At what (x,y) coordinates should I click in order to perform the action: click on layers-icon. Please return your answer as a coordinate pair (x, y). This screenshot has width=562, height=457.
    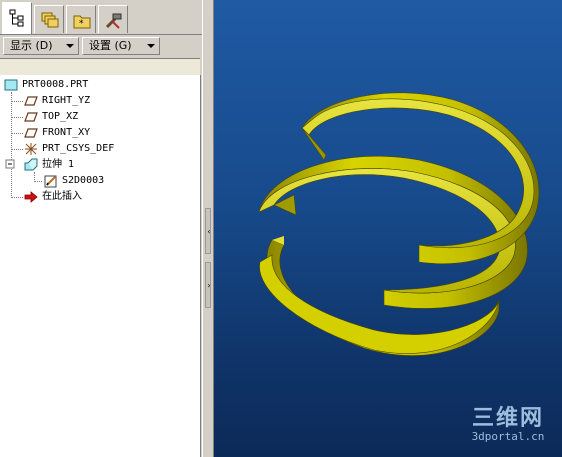
    Looking at the image, I should click on (50, 20).